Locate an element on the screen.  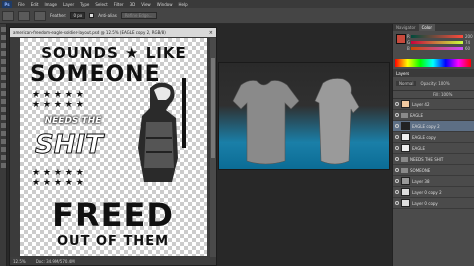
clone-tool-icon is located at coordinates (3, 93).